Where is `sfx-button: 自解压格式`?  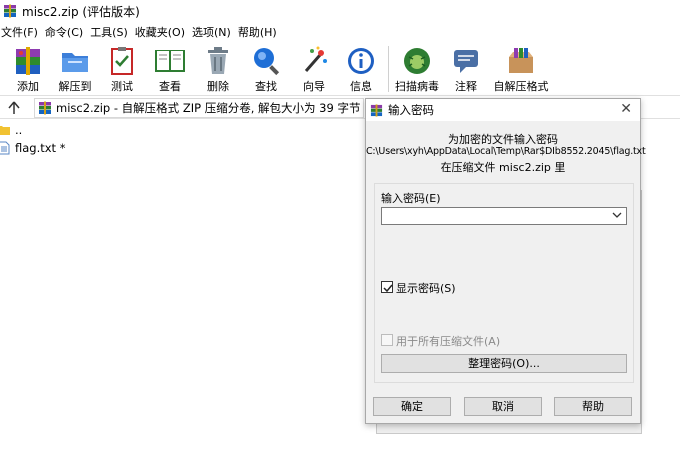 sfx-button: 自解压格式 is located at coordinates (521, 70).